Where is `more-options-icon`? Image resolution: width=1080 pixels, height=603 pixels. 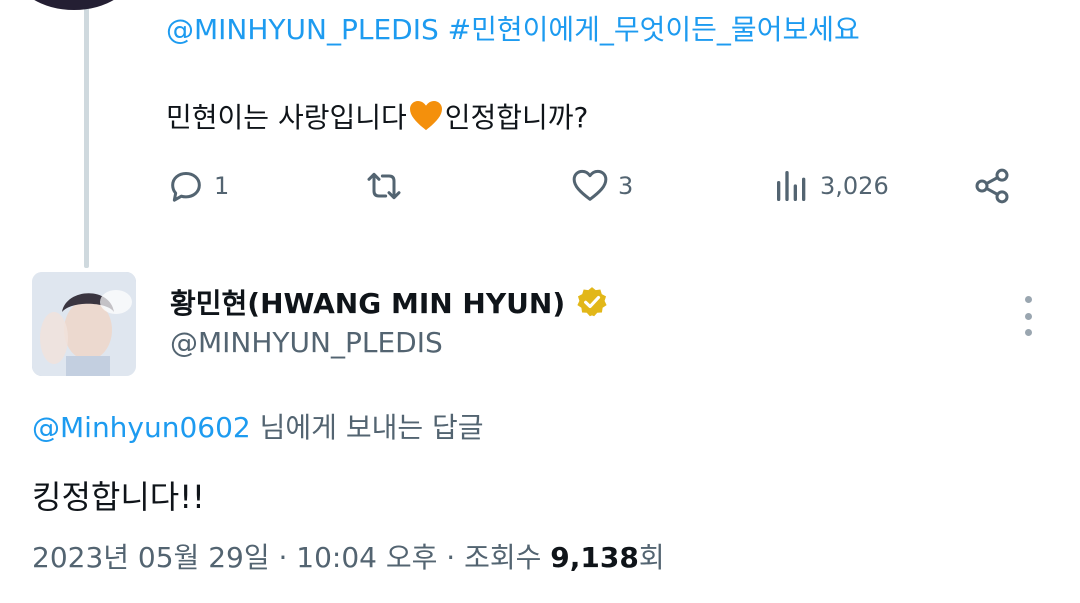 more-options-icon is located at coordinates (1028, 316).